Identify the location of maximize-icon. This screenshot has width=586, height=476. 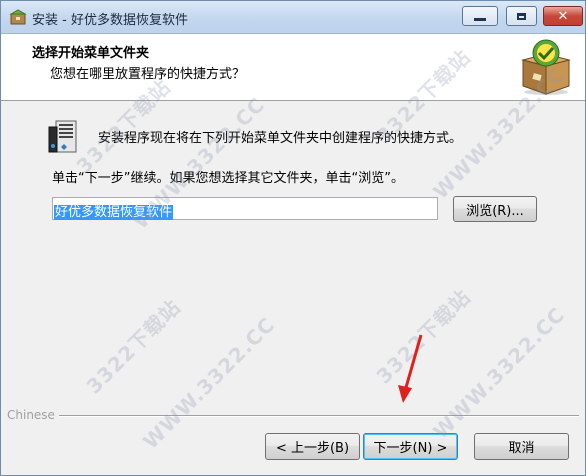
(521, 16).